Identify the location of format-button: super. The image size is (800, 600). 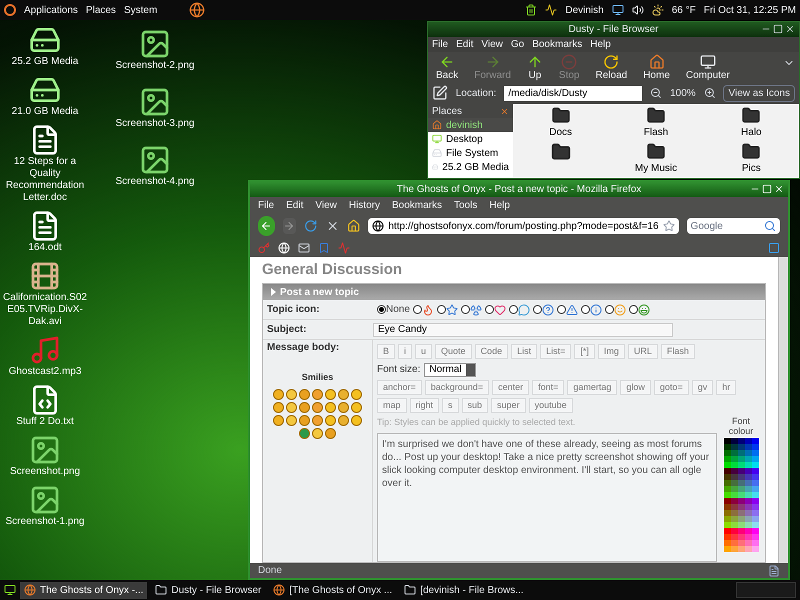
(508, 405).